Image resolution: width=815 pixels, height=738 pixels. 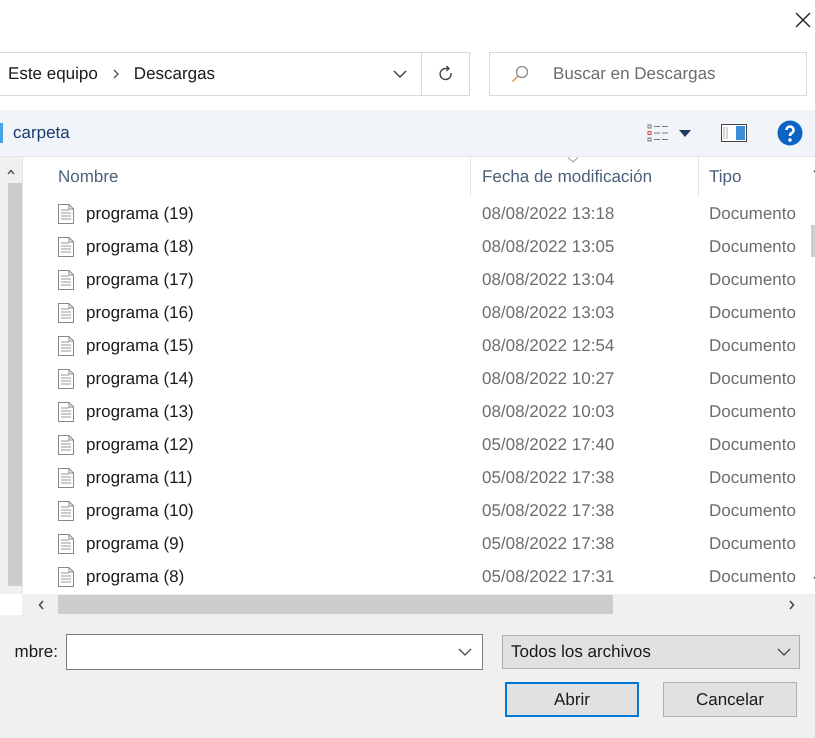 What do you see at coordinates (548, 214) in the screenshot?
I see `date-cell: 08/08/2022 13:18` at bounding box center [548, 214].